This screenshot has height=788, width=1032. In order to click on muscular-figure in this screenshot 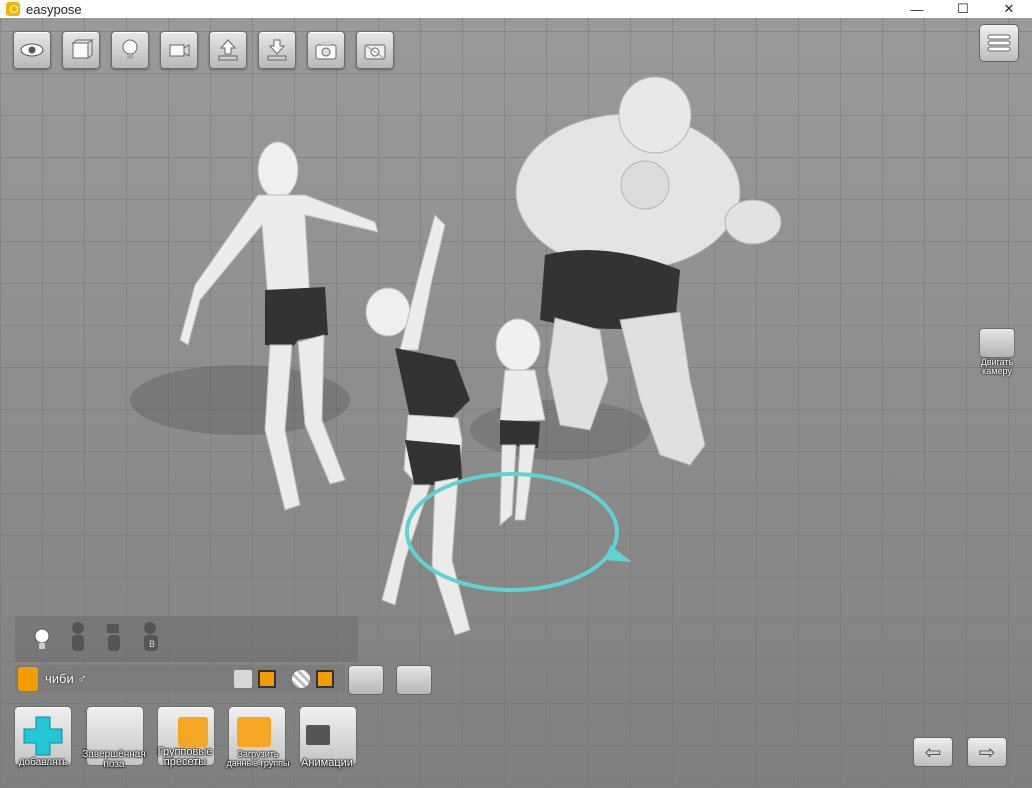, I will do `click(648, 271)`.